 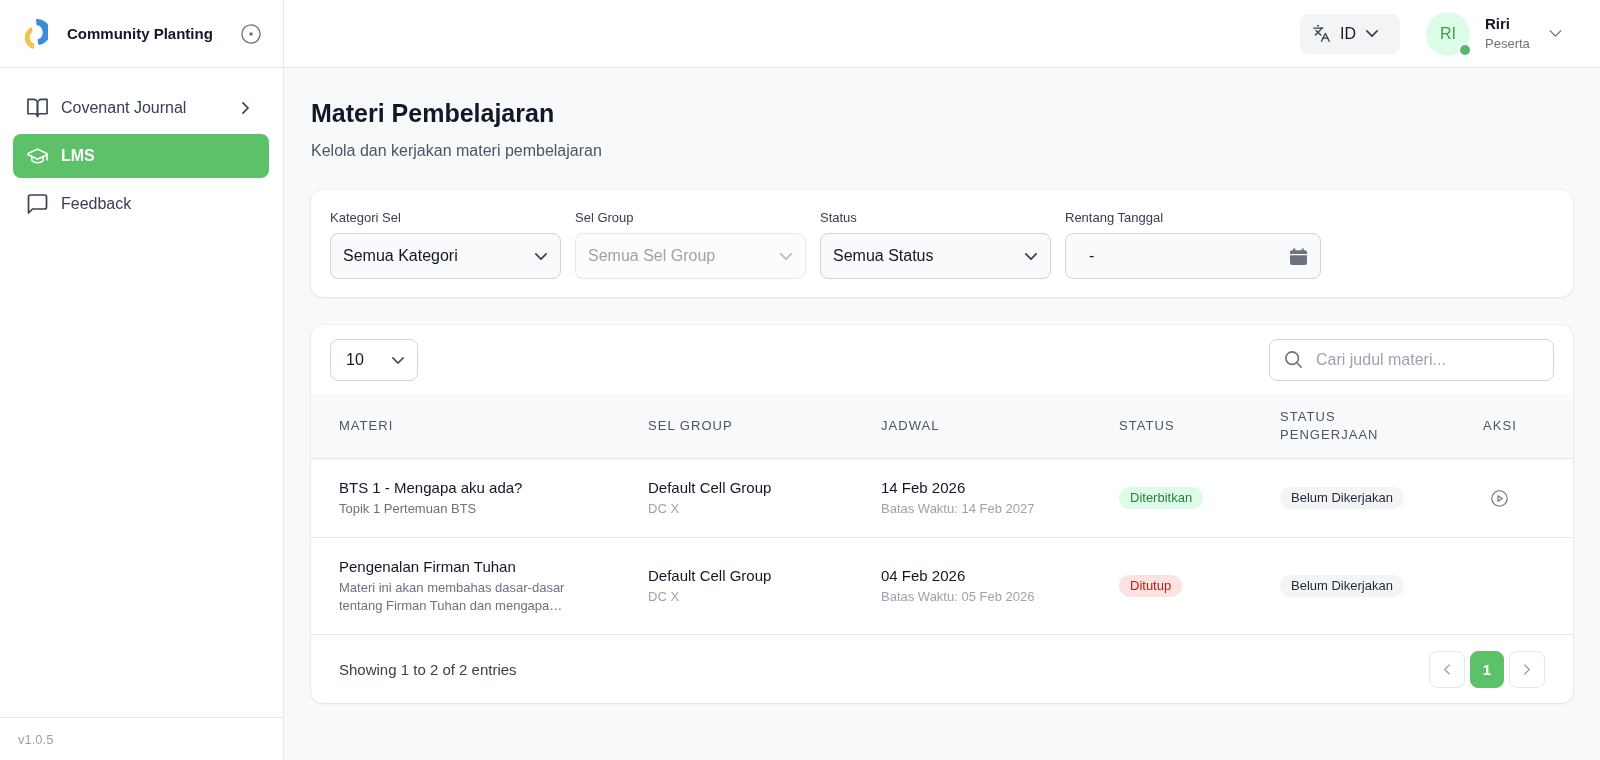 What do you see at coordinates (1500, 426) in the screenshot?
I see `column-header: AKSI` at bounding box center [1500, 426].